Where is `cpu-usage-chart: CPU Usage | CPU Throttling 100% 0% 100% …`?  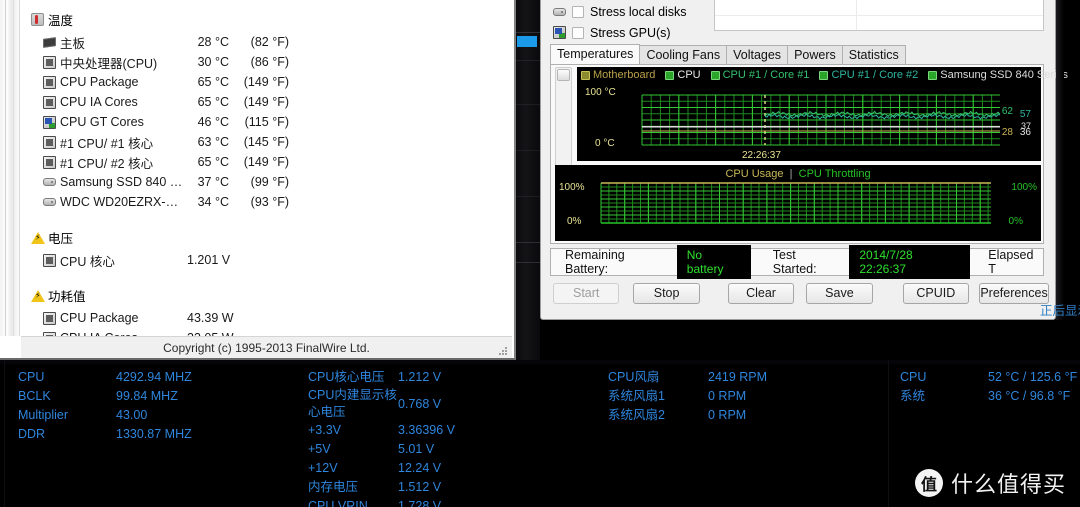 cpu-usage-chart: CPU Usage | CPU Throttling 100% 0% 100% … is located at coordinates (798, 203).